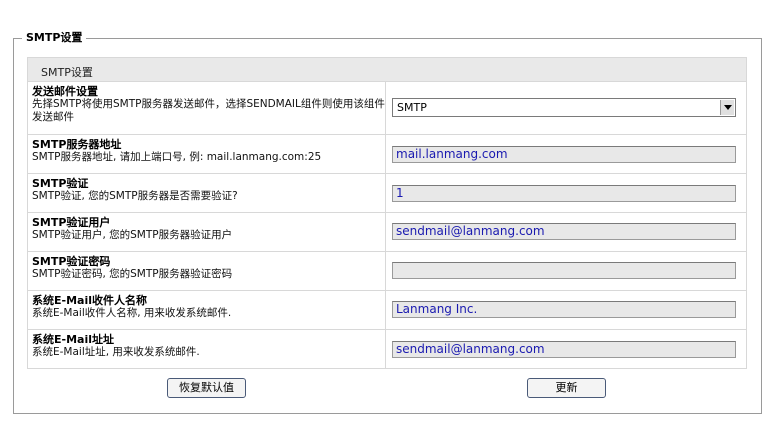 This screenshot has height=421, width=764. What do you see at coordinates (564, 349) in the screenshot?
I see `system-email-address-input: sendmail@lanmang.com` at bounding box center [564, 349].